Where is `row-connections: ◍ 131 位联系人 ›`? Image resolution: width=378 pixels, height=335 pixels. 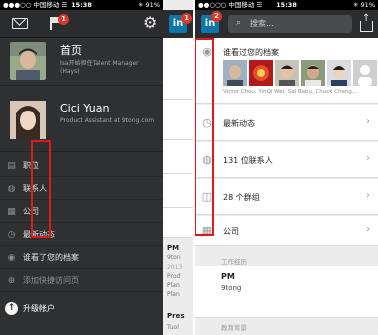 row-connections: ◍ 131 位联系人 › is located at coordinates (286, 160).